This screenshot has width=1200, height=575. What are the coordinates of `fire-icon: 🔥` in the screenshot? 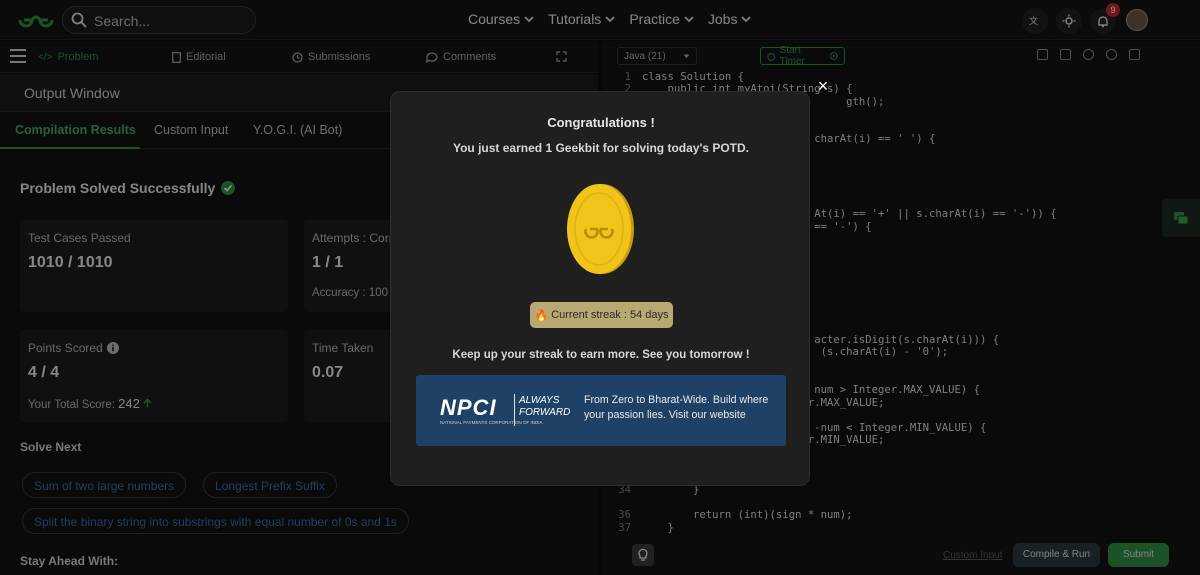 It's located at (541, 315).